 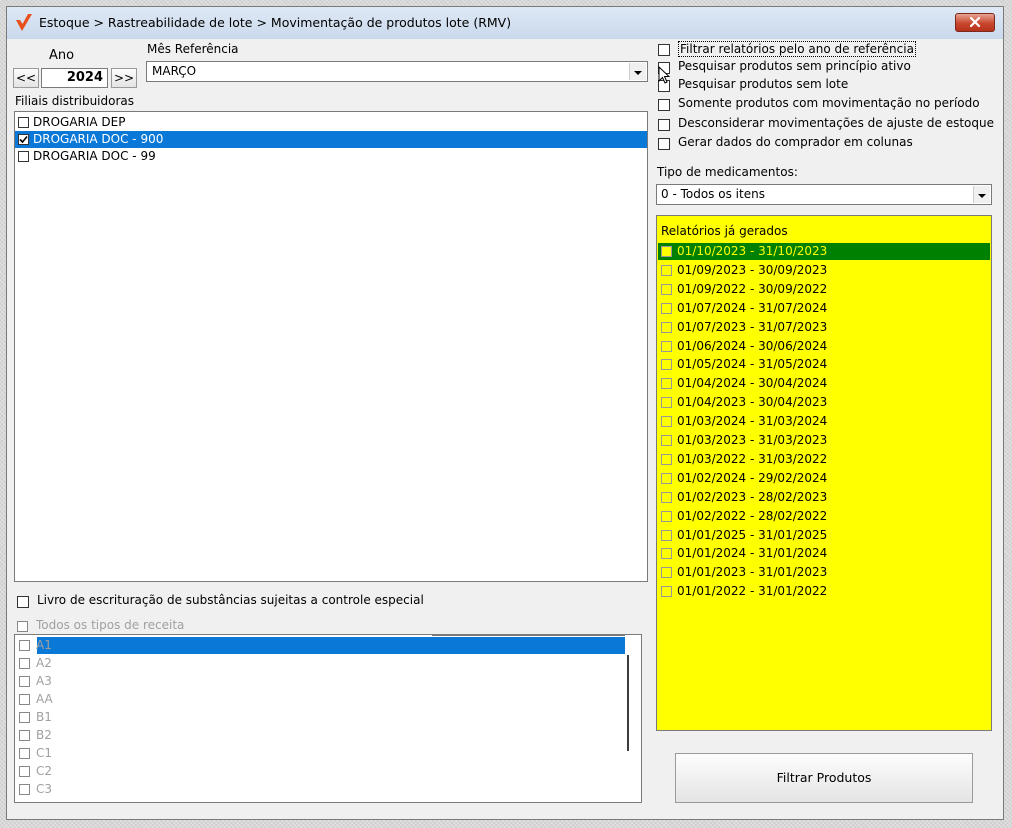 I want to click on branch-item: DROGARIA DOC - 900, so click(x=331, y=139).